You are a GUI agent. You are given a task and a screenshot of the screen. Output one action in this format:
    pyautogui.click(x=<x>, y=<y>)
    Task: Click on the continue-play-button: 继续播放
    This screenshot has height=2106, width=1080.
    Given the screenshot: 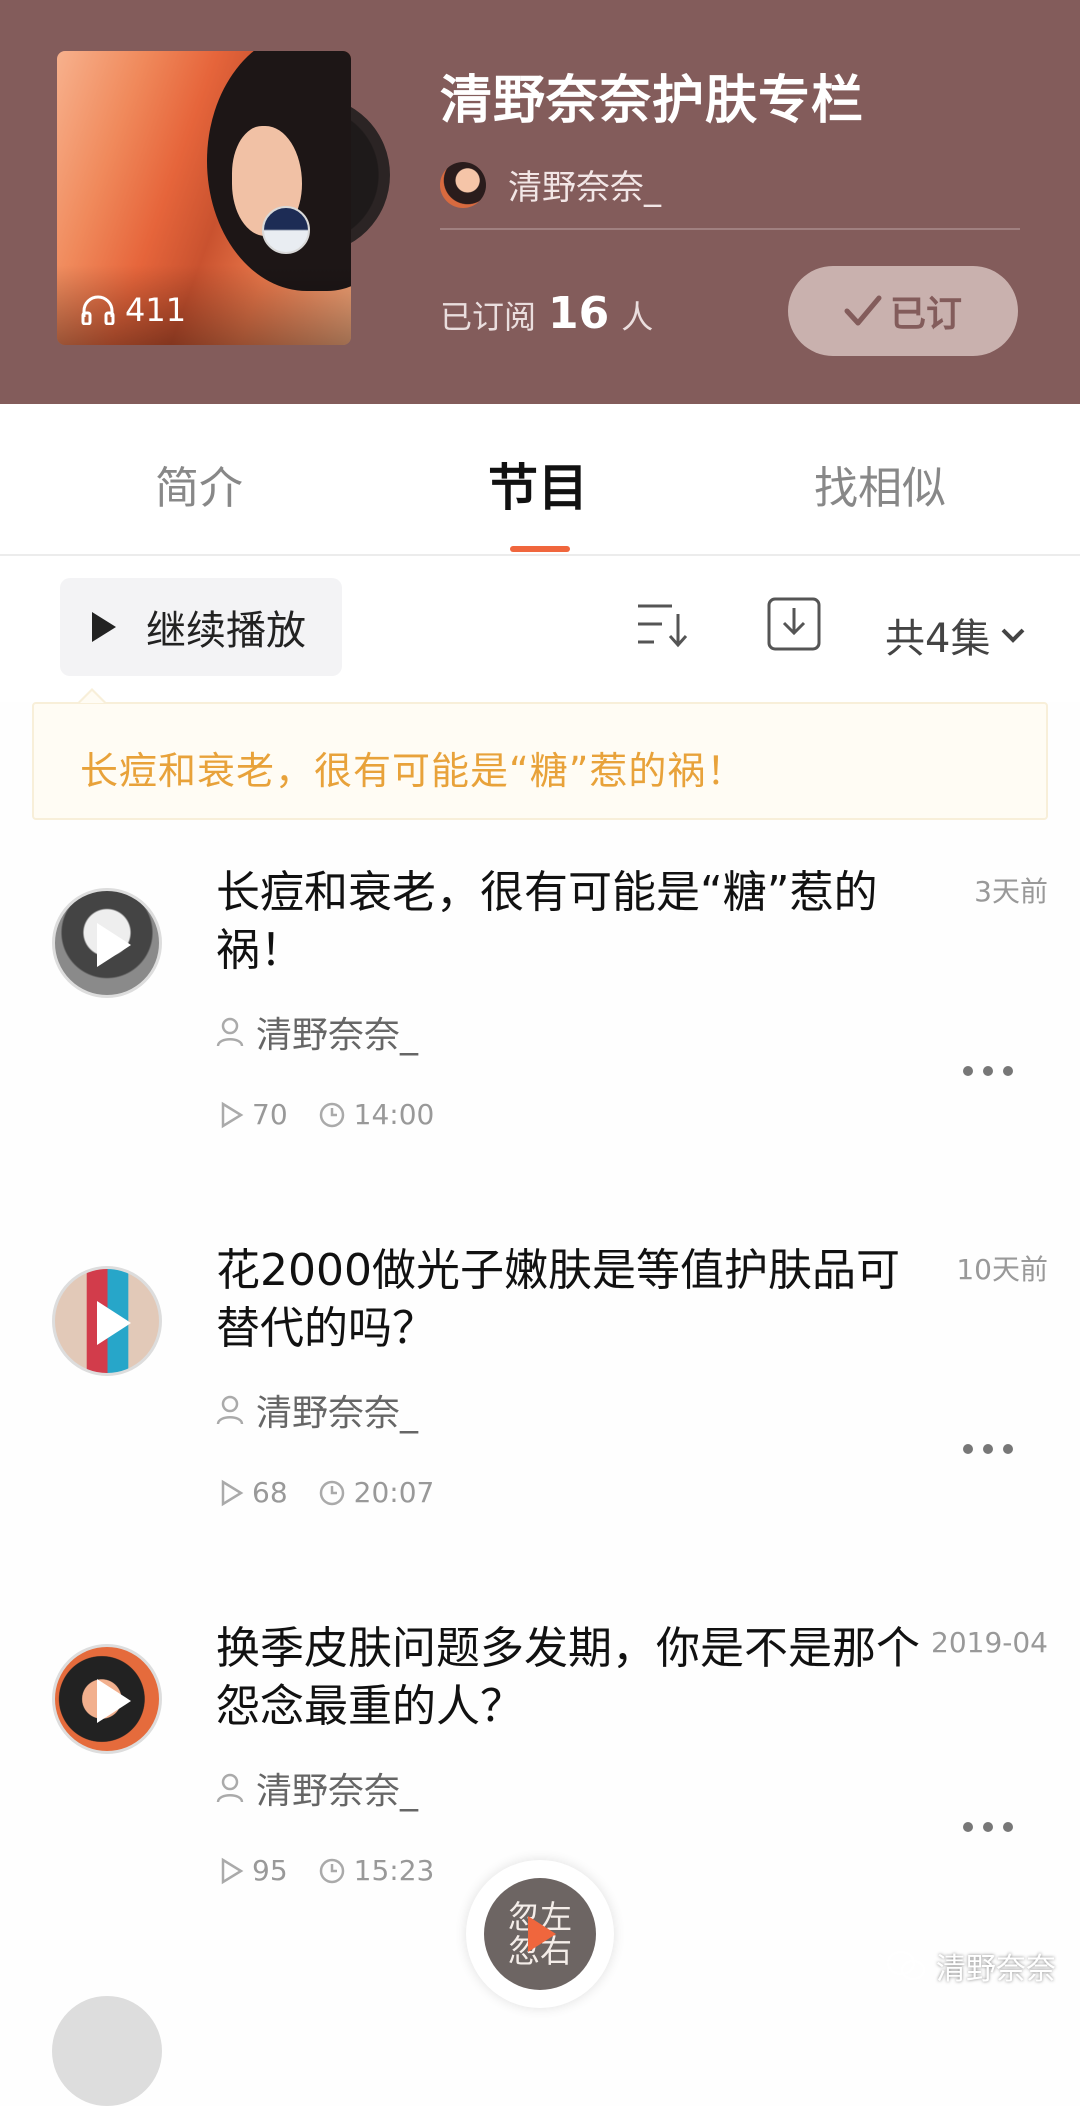 What is the action you would take?
    pyautogui.click(x=201, y=627)
    